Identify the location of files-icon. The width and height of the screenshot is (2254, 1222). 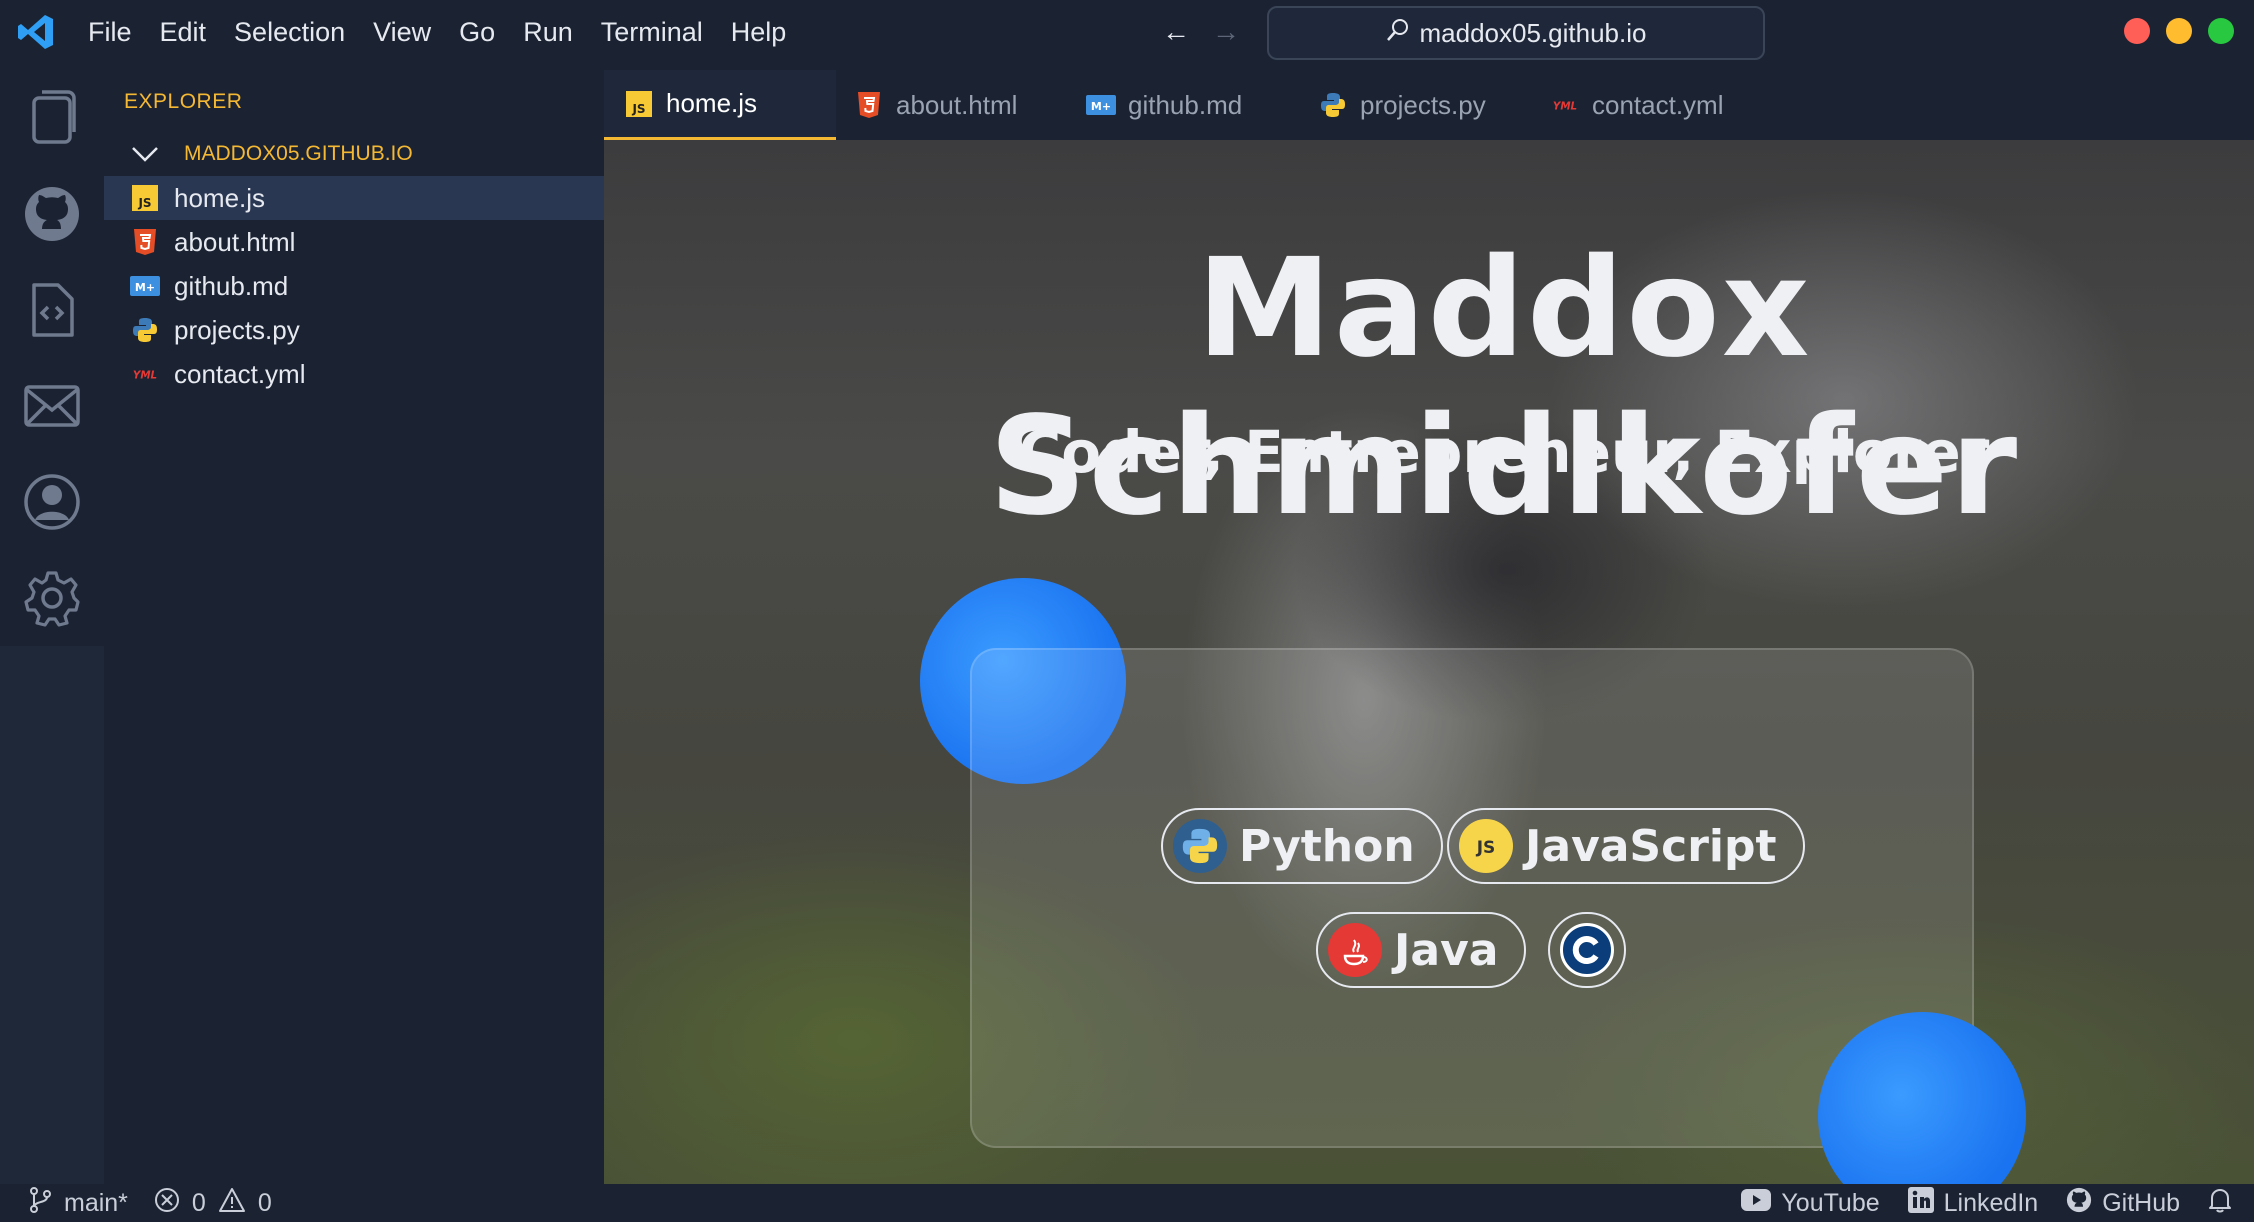
(52, 116).